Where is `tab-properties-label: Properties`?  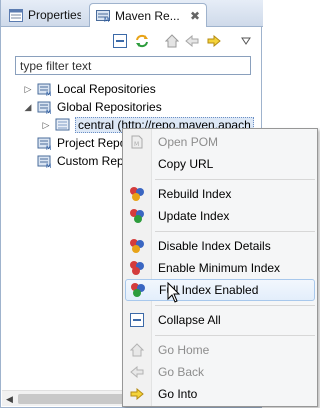 tab-properties-label: Properties is located at coordinates (54, 15).